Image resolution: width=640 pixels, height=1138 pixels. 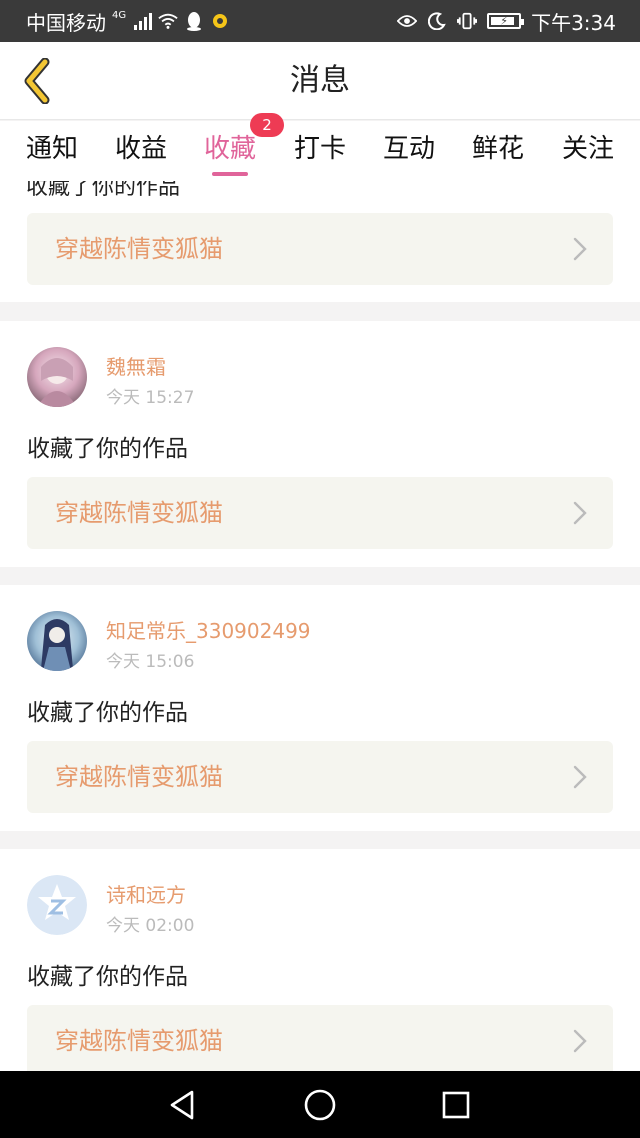 I want to click on username: 魏無霜, so click(x=136, y=365).